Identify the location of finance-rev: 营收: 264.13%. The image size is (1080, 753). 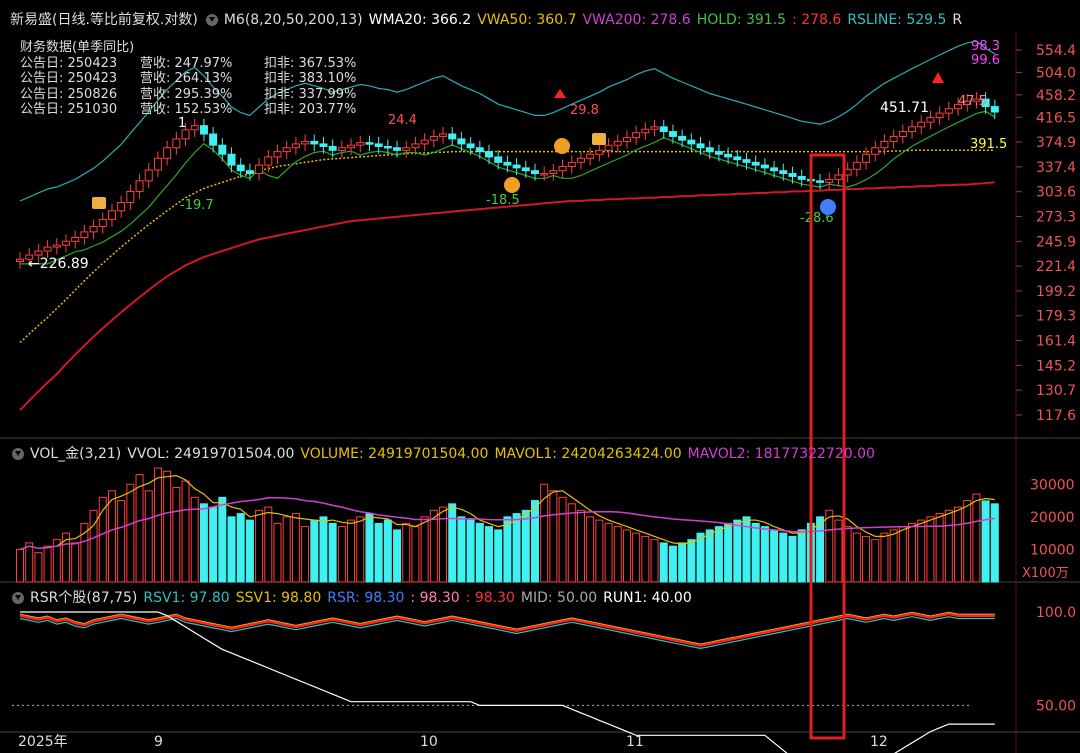
(186, 78).